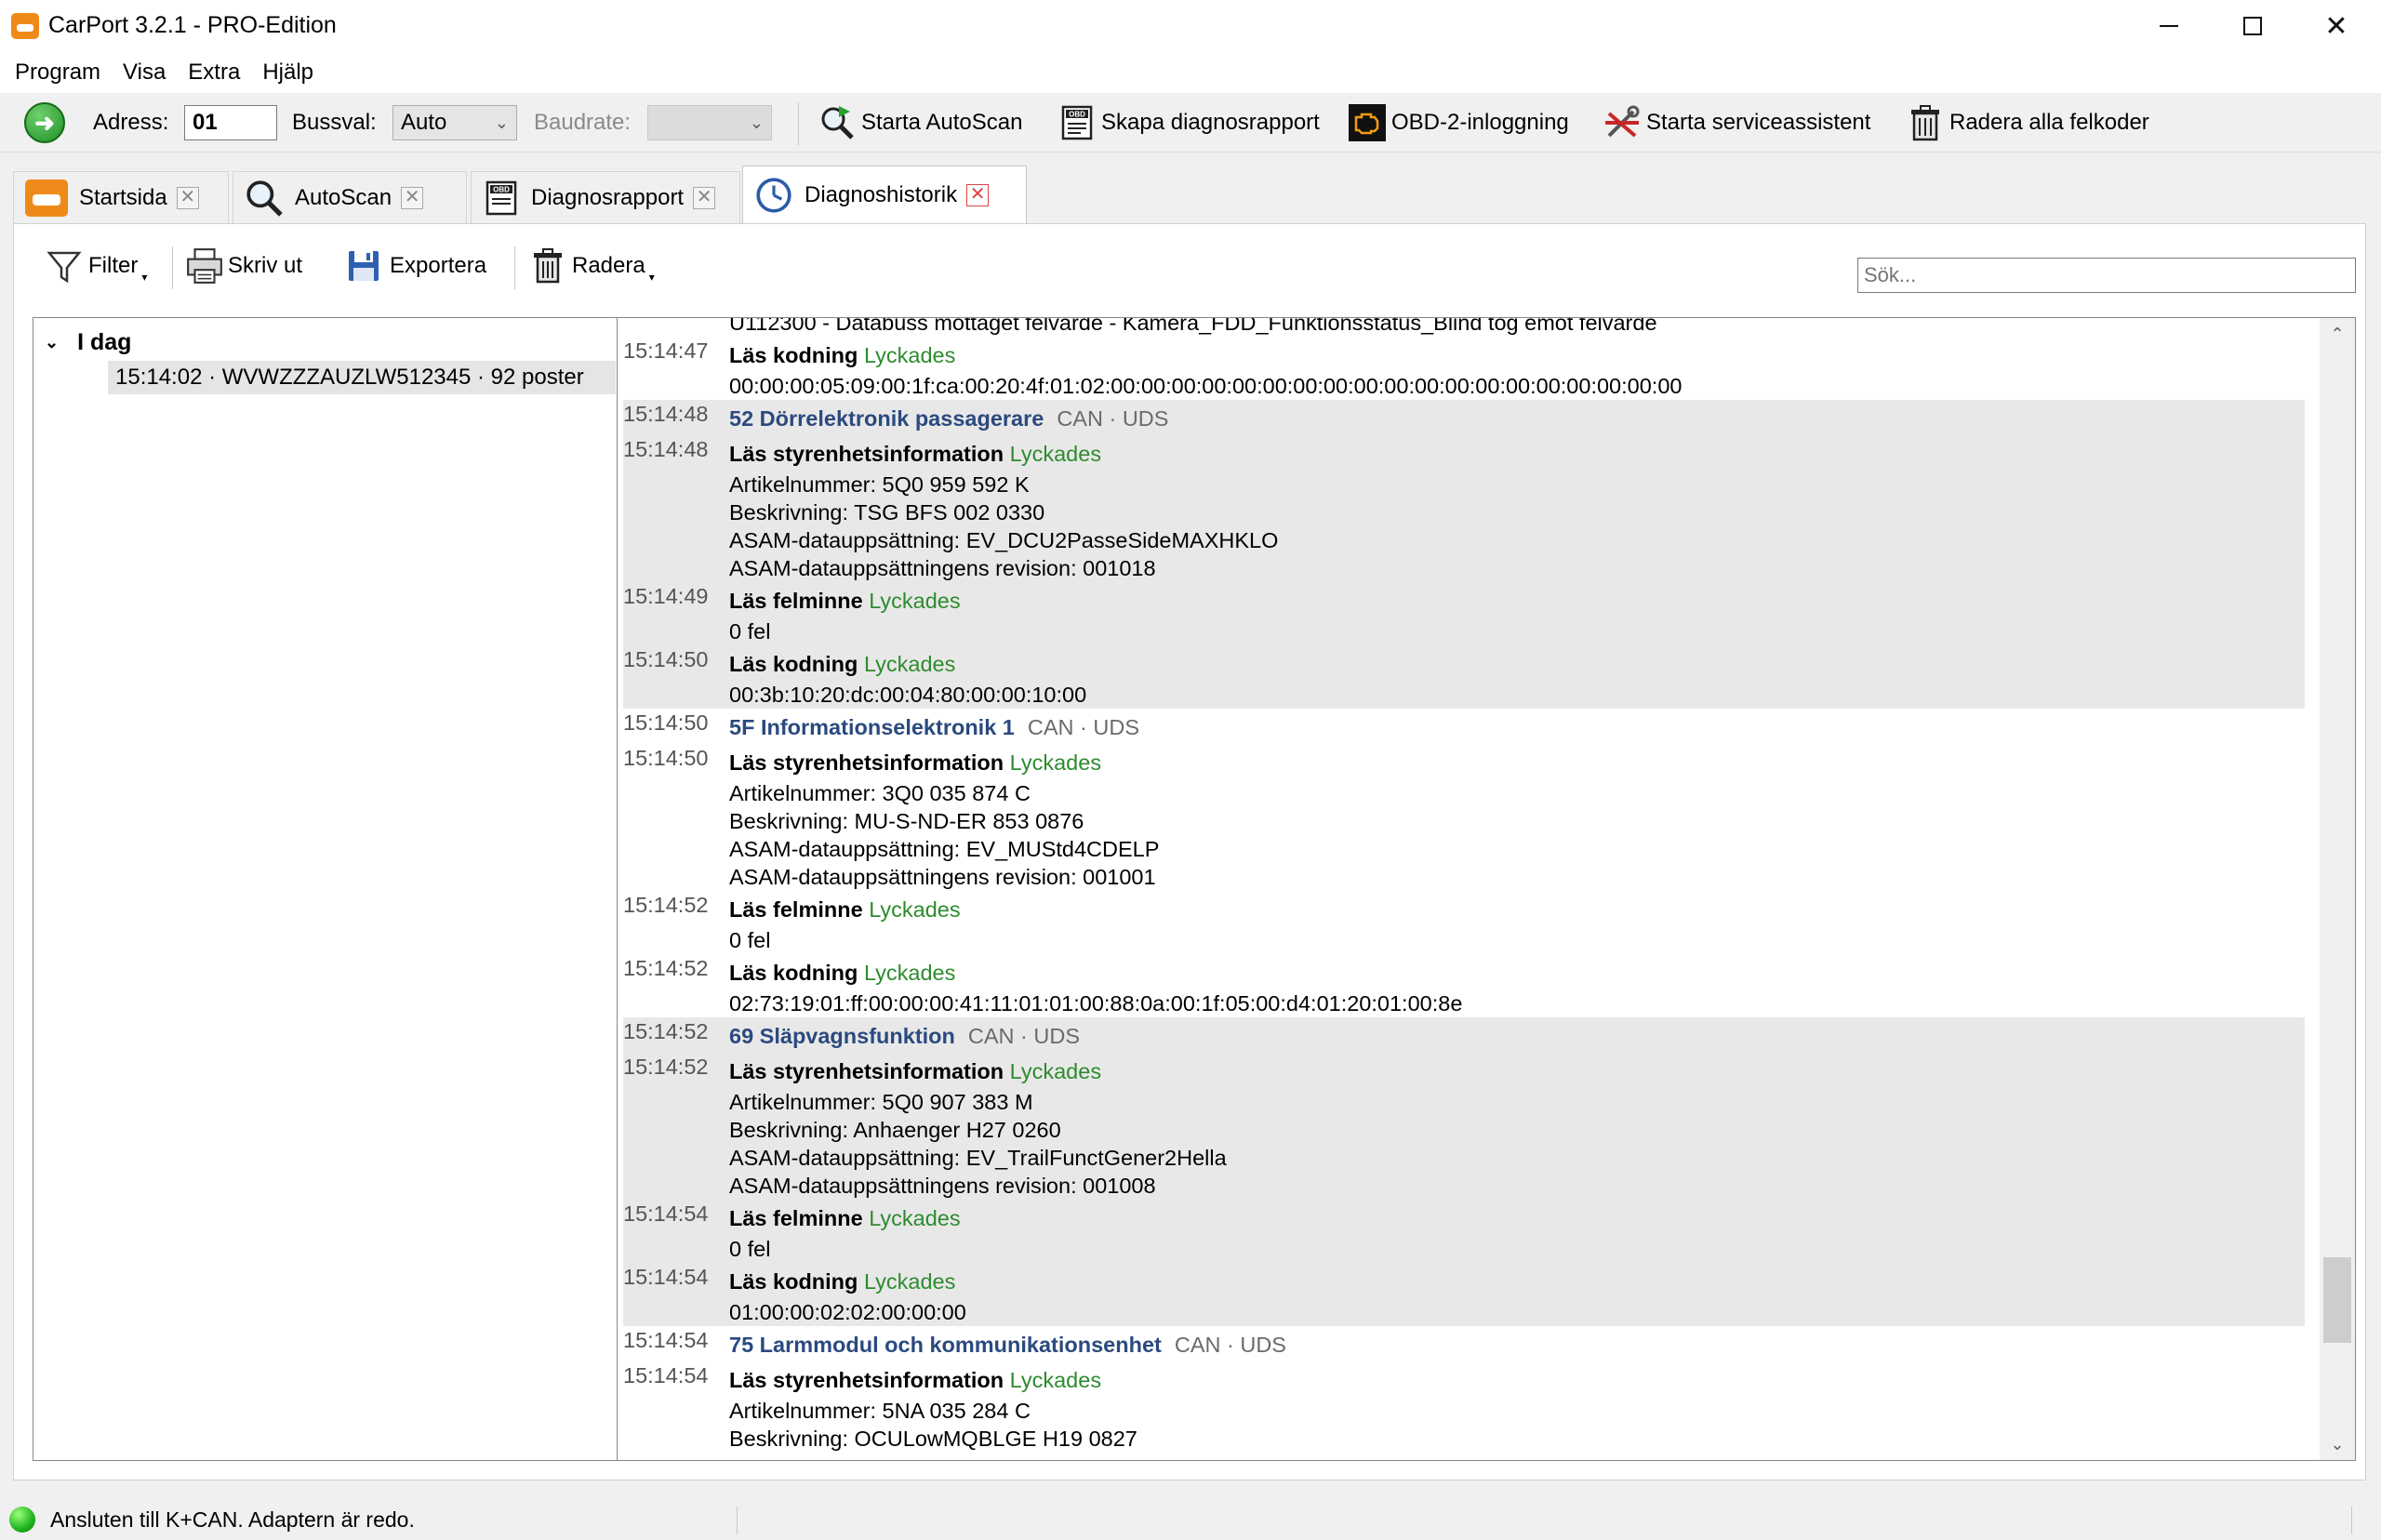 This screenshot has height=1540, width=2381. I want to click on menu-visa: Visa, so click(144, 72).